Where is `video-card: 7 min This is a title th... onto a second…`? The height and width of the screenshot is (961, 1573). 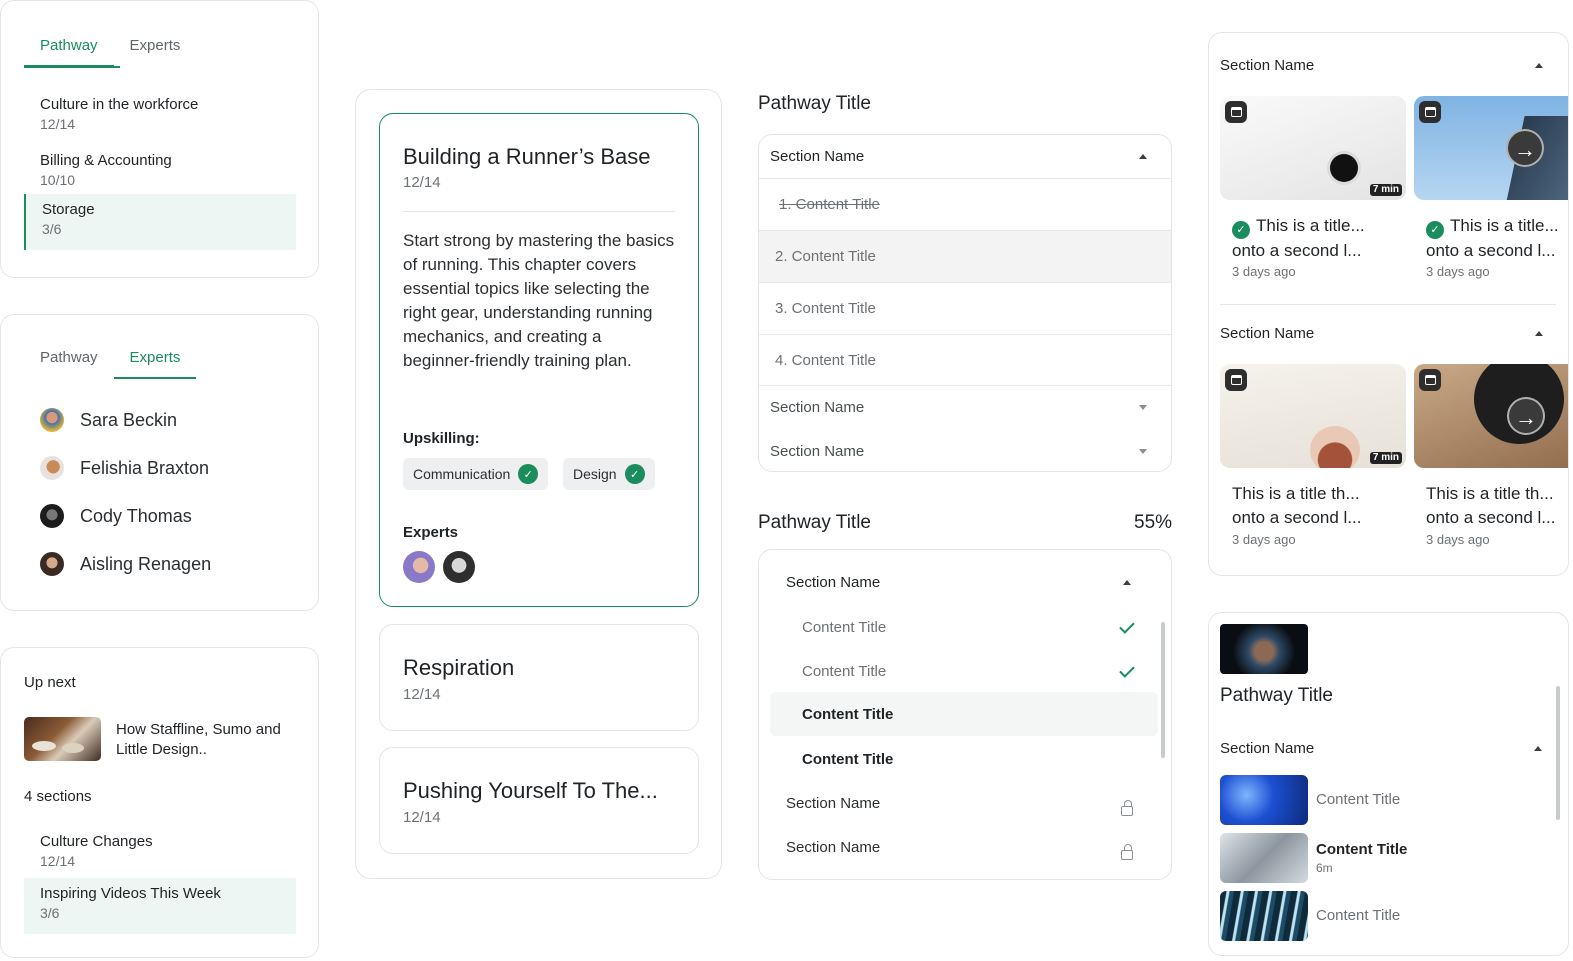
video-card: 7 min This is a title th... onto a second… is located at coordinates (1313, 457).